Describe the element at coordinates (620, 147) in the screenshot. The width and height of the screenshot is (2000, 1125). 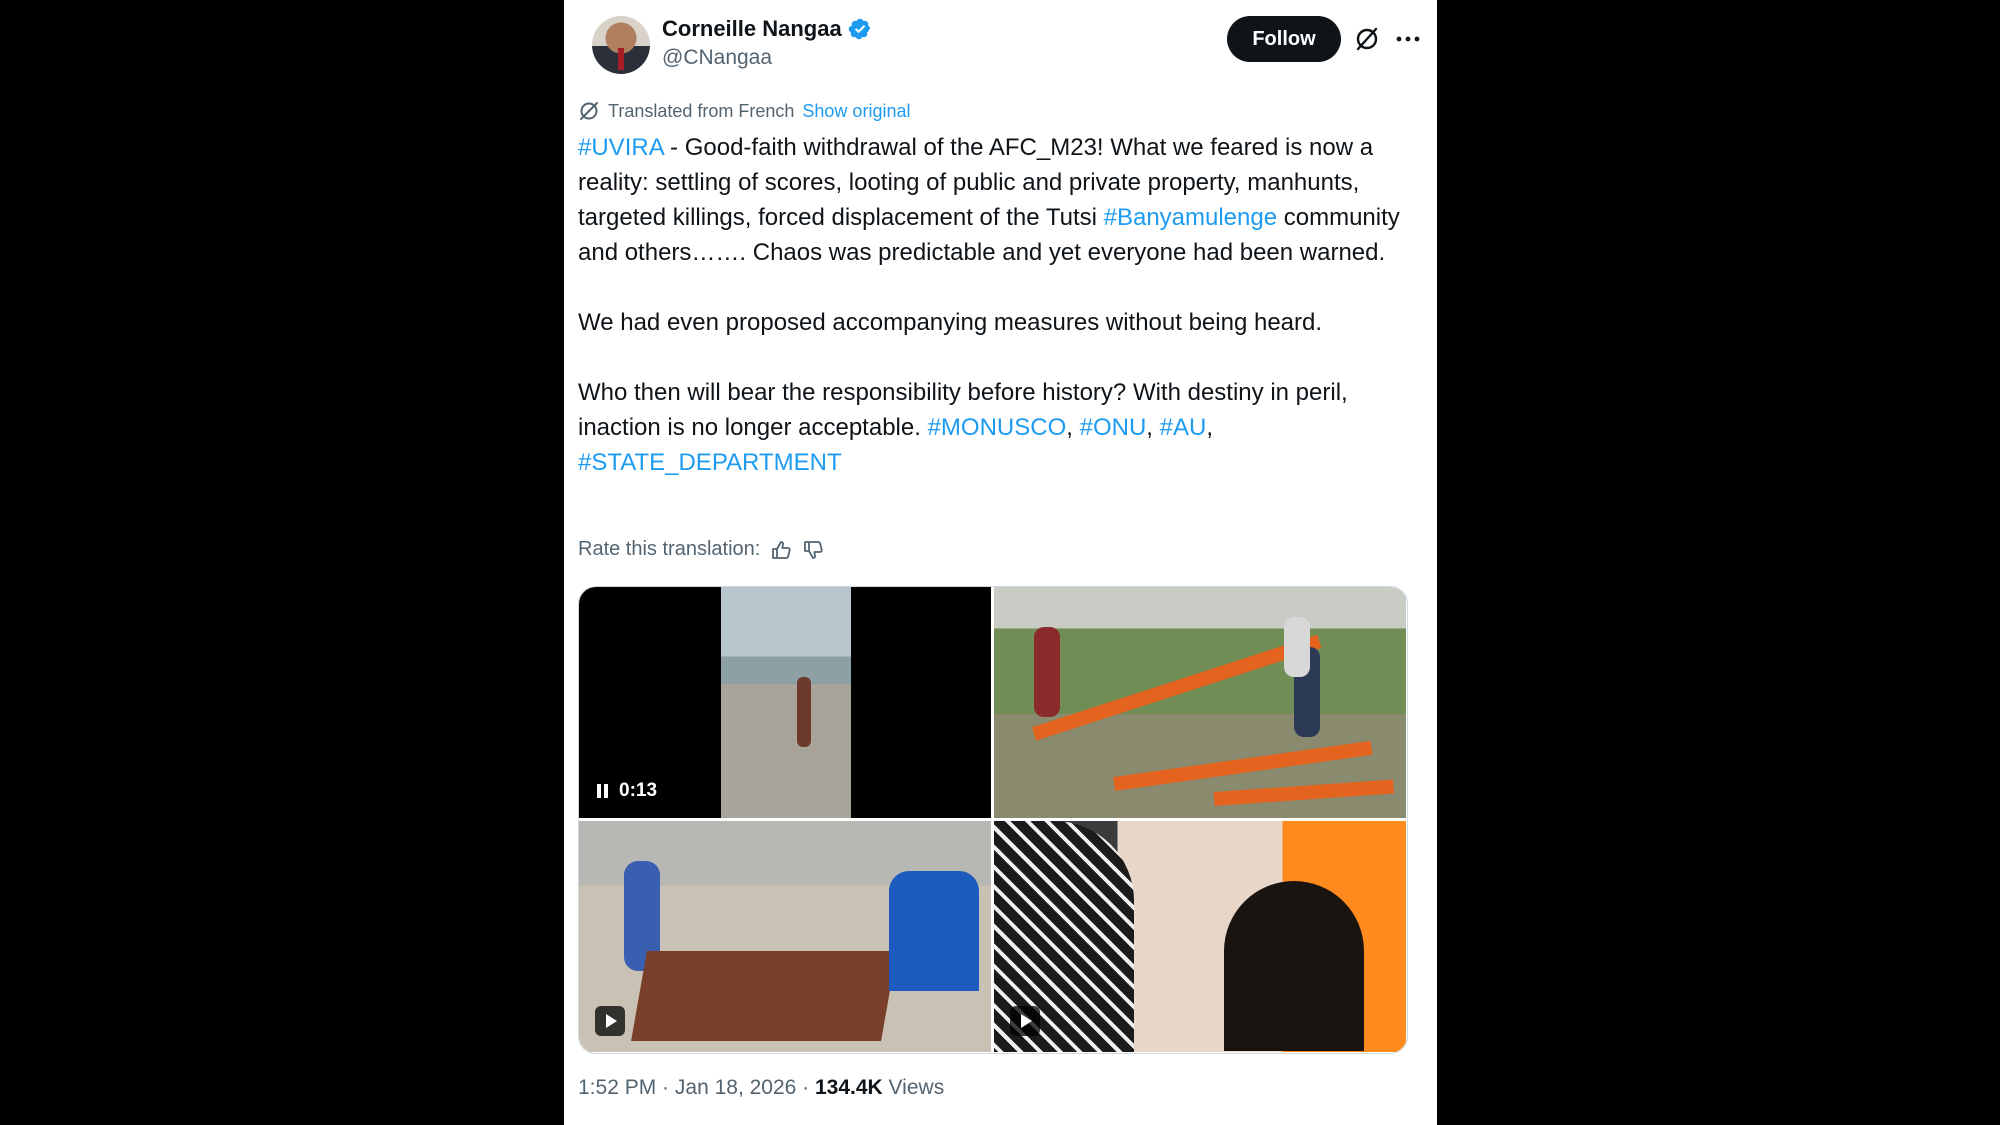
I see `hashtag-uvira: #UVIRA` at that location.